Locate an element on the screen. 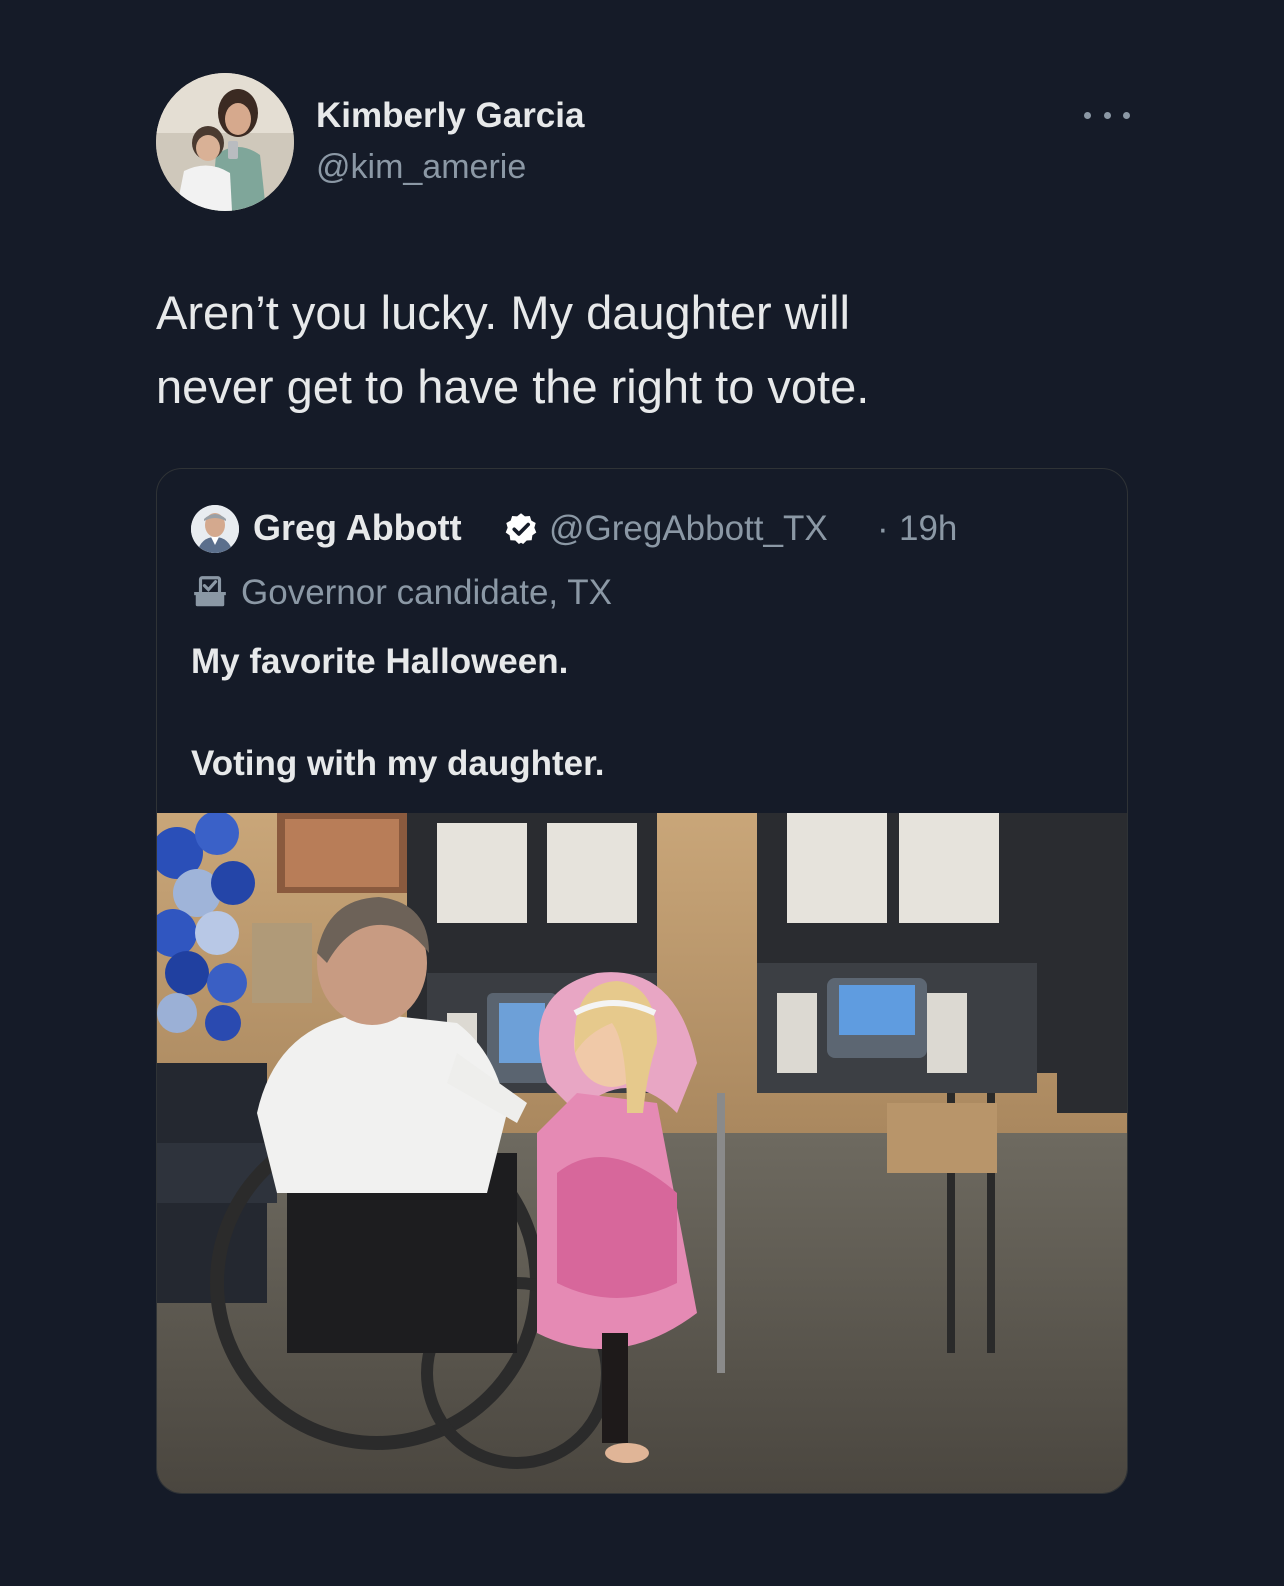 Image resolution: width=1284 pixels, height=1586 pixels. ballot-box-icon is located at coordinates (210, 591).